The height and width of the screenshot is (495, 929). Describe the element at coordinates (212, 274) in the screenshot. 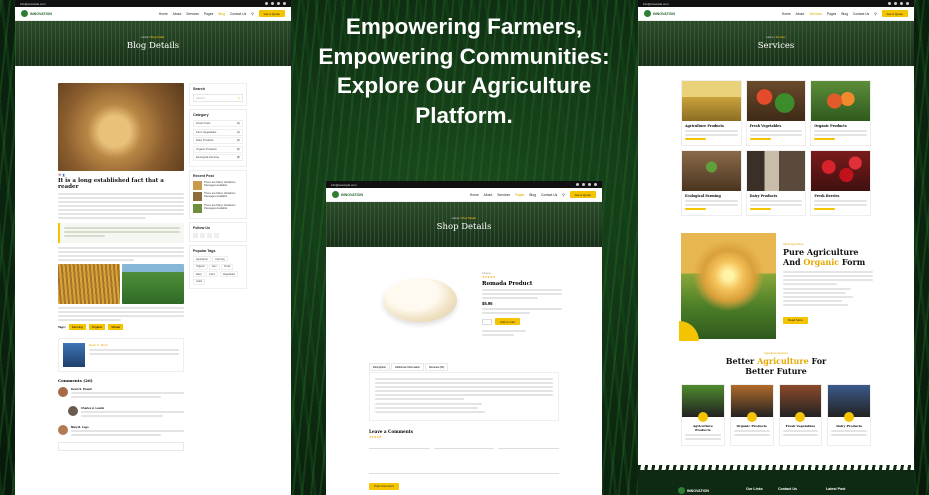

I see `popular-tag: Farm` at that location.